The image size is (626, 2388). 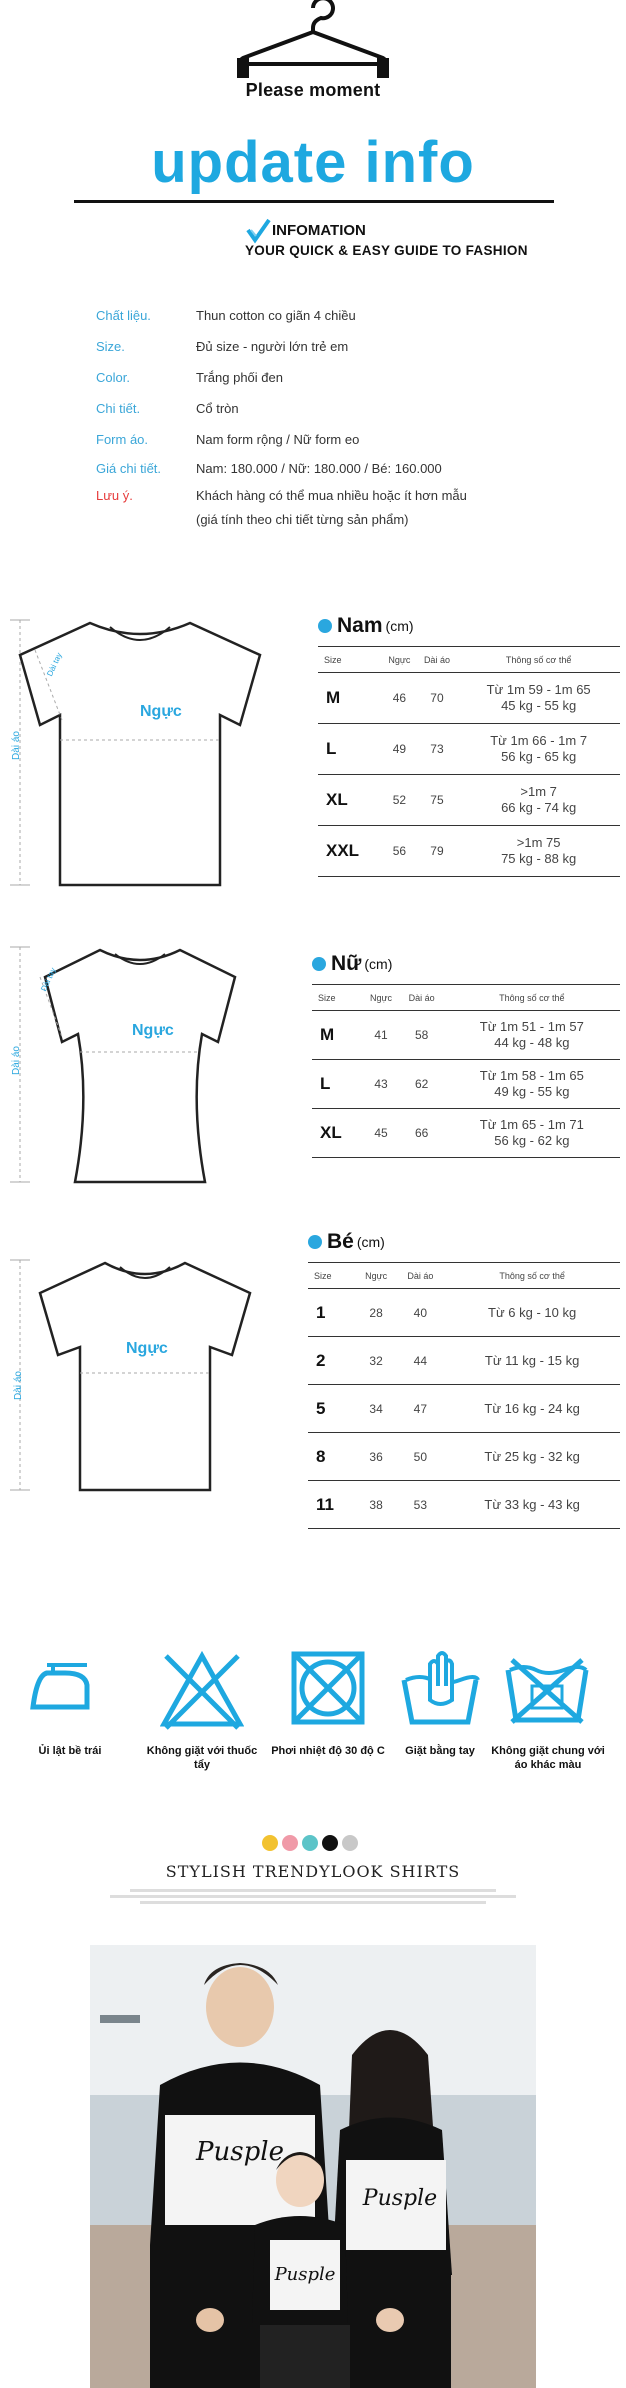 What do you see at coordinates (437, 659) in the screenshot?
I see `col-length: Dài áo` at bounding box center [437, 659].